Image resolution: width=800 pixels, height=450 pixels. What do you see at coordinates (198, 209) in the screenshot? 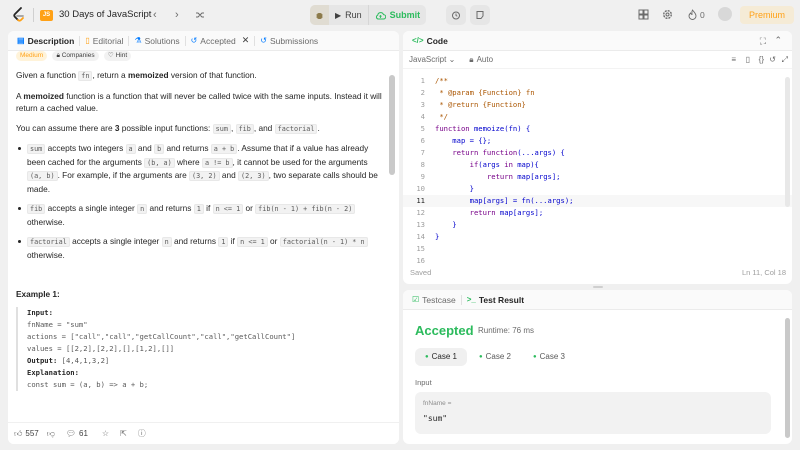
I see `inline-code: 1` at bounding box center [198, 209].